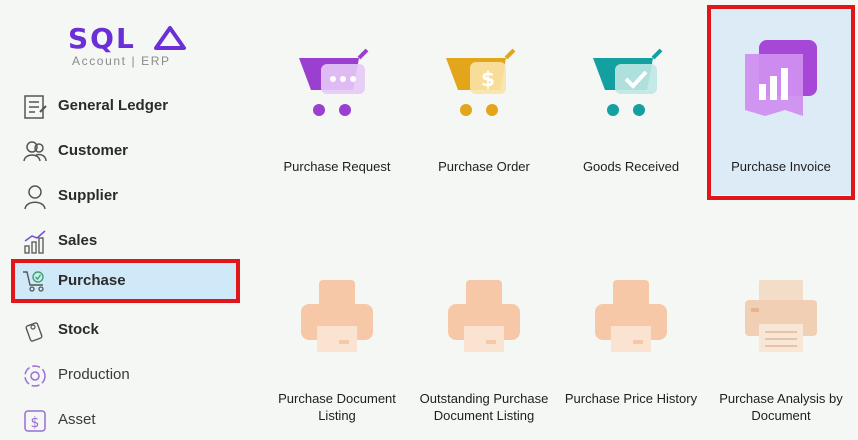 The width and height of the screenshot is (858, 440). I want to click on sql-logo: SQL Account | ERP, so click(133, 47).